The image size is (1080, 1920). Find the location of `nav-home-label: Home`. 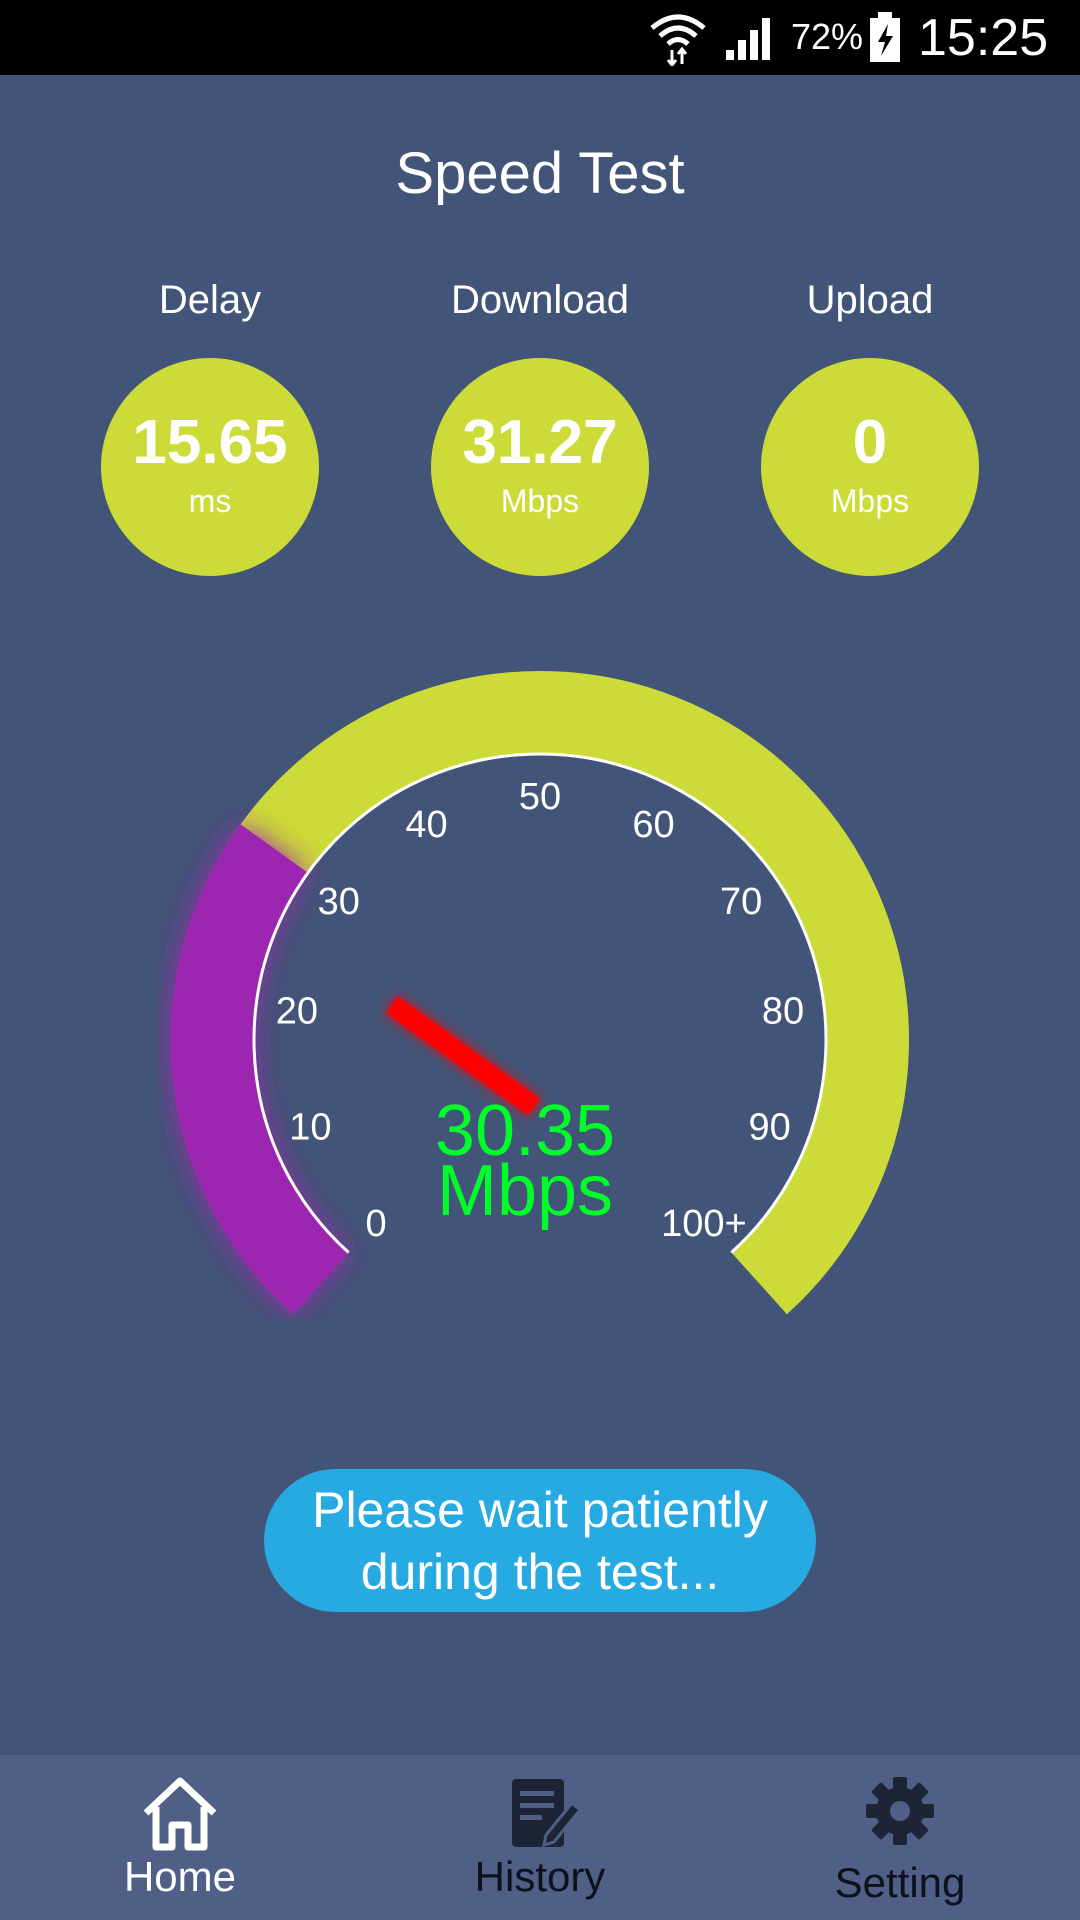

nav-home-label: Home is located at coordinates (180, 1876).